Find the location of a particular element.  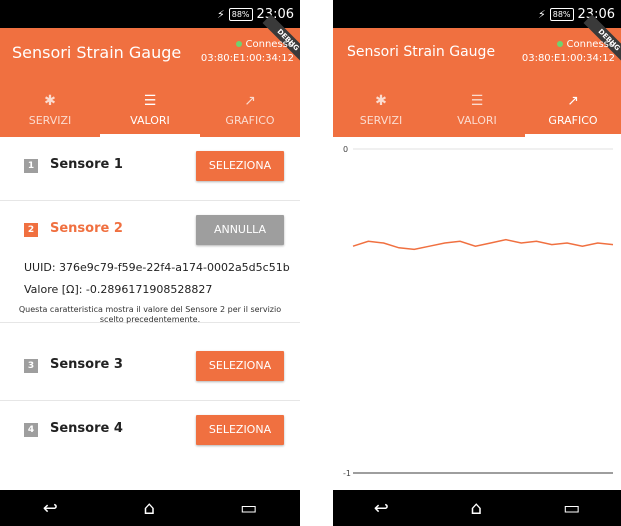

select-sensor-1-button: SELEZIONA is located at coordinates (240, 166).